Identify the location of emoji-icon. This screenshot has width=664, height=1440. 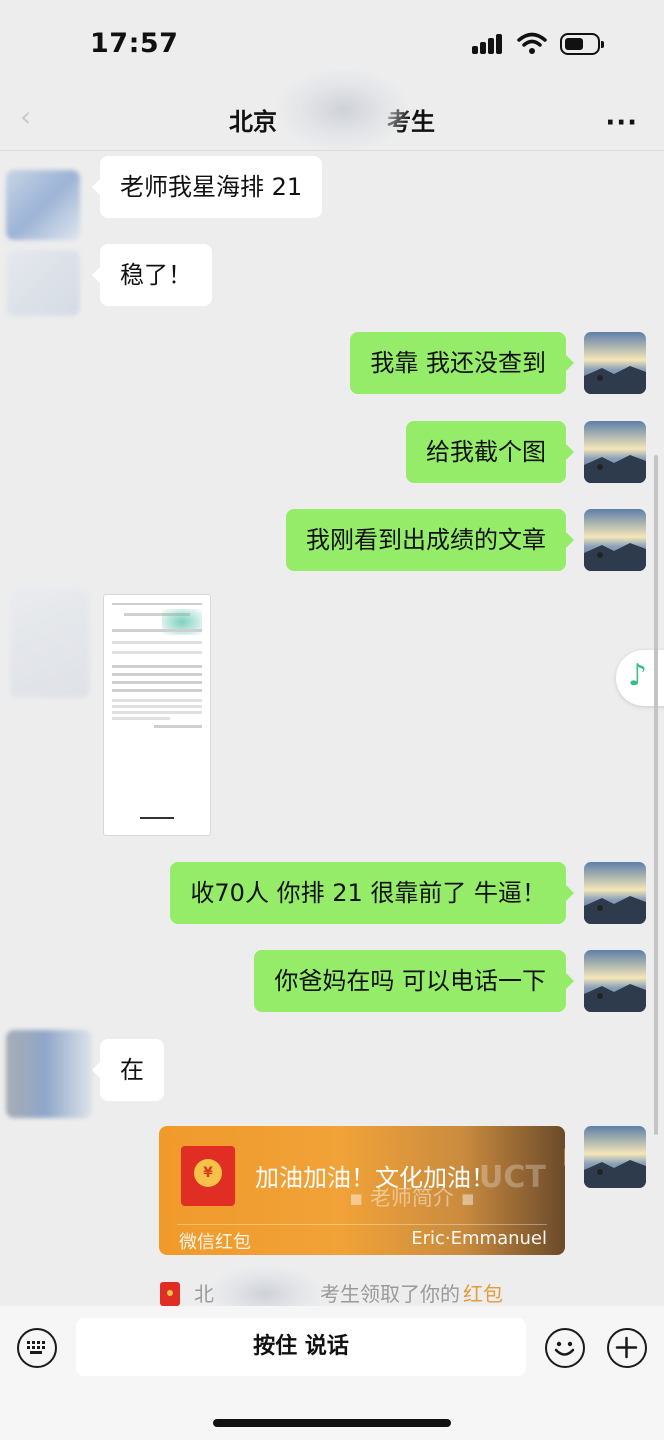
(565, 1348).